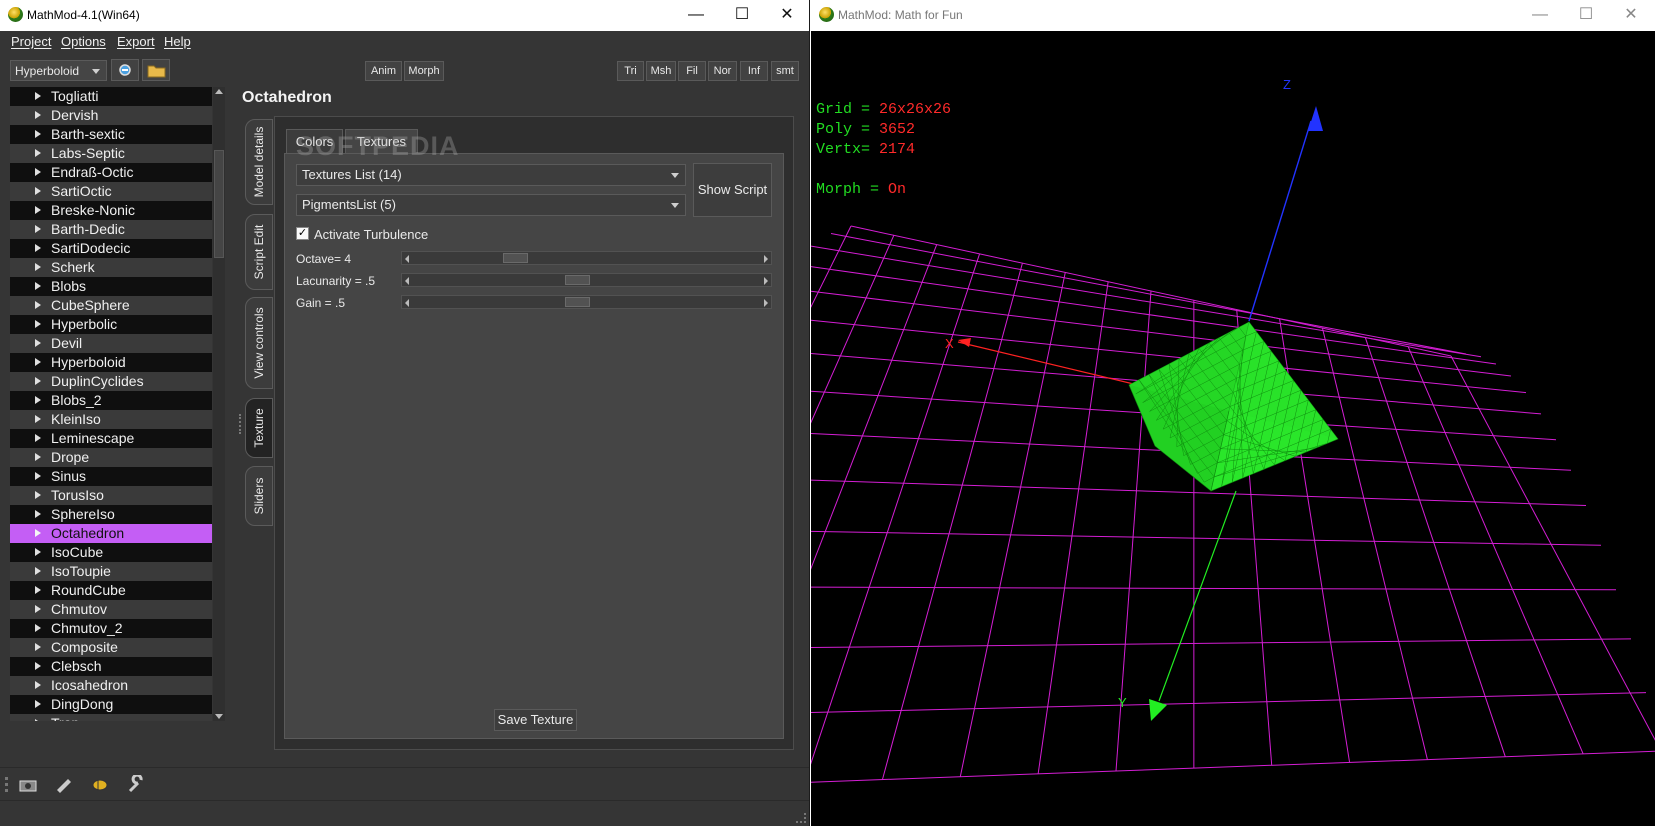 The height and width of the screenshot is (826, 1655). Describe the element at coordinates (219, 716) in the screenshot. I see `scroll-down-icon` at that location.